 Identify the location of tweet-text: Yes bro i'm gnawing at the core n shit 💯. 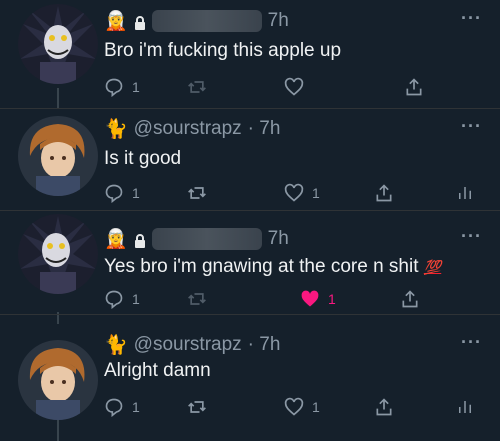
(272, 267).